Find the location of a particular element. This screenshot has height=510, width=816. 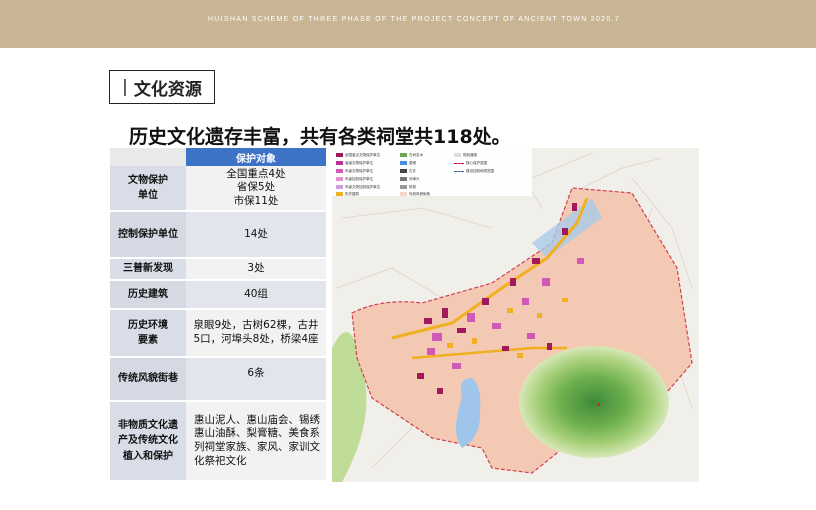

legend-label: 省级文物保护单位 is located at coordinates (359, 162).